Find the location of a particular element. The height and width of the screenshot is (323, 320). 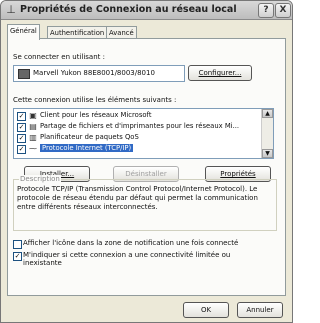

connect-using-label: Se connecter en utilisant : is located at coordinates (59, 57).